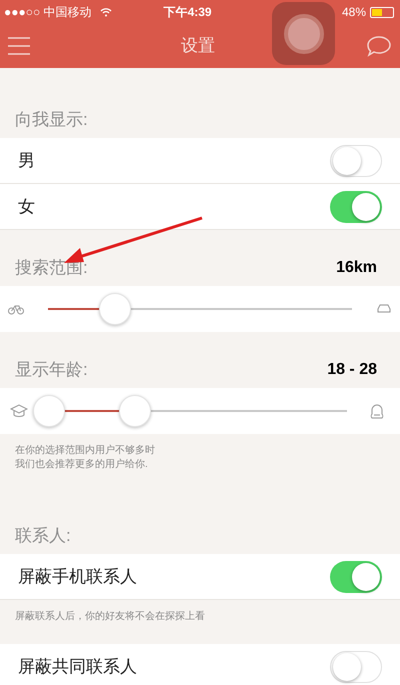 This screenshot has height=685, width=400. Describe the element at coordinates (77, 577) in the screenshot. I see `row-label: 屏蔽手机联系人` at that location.